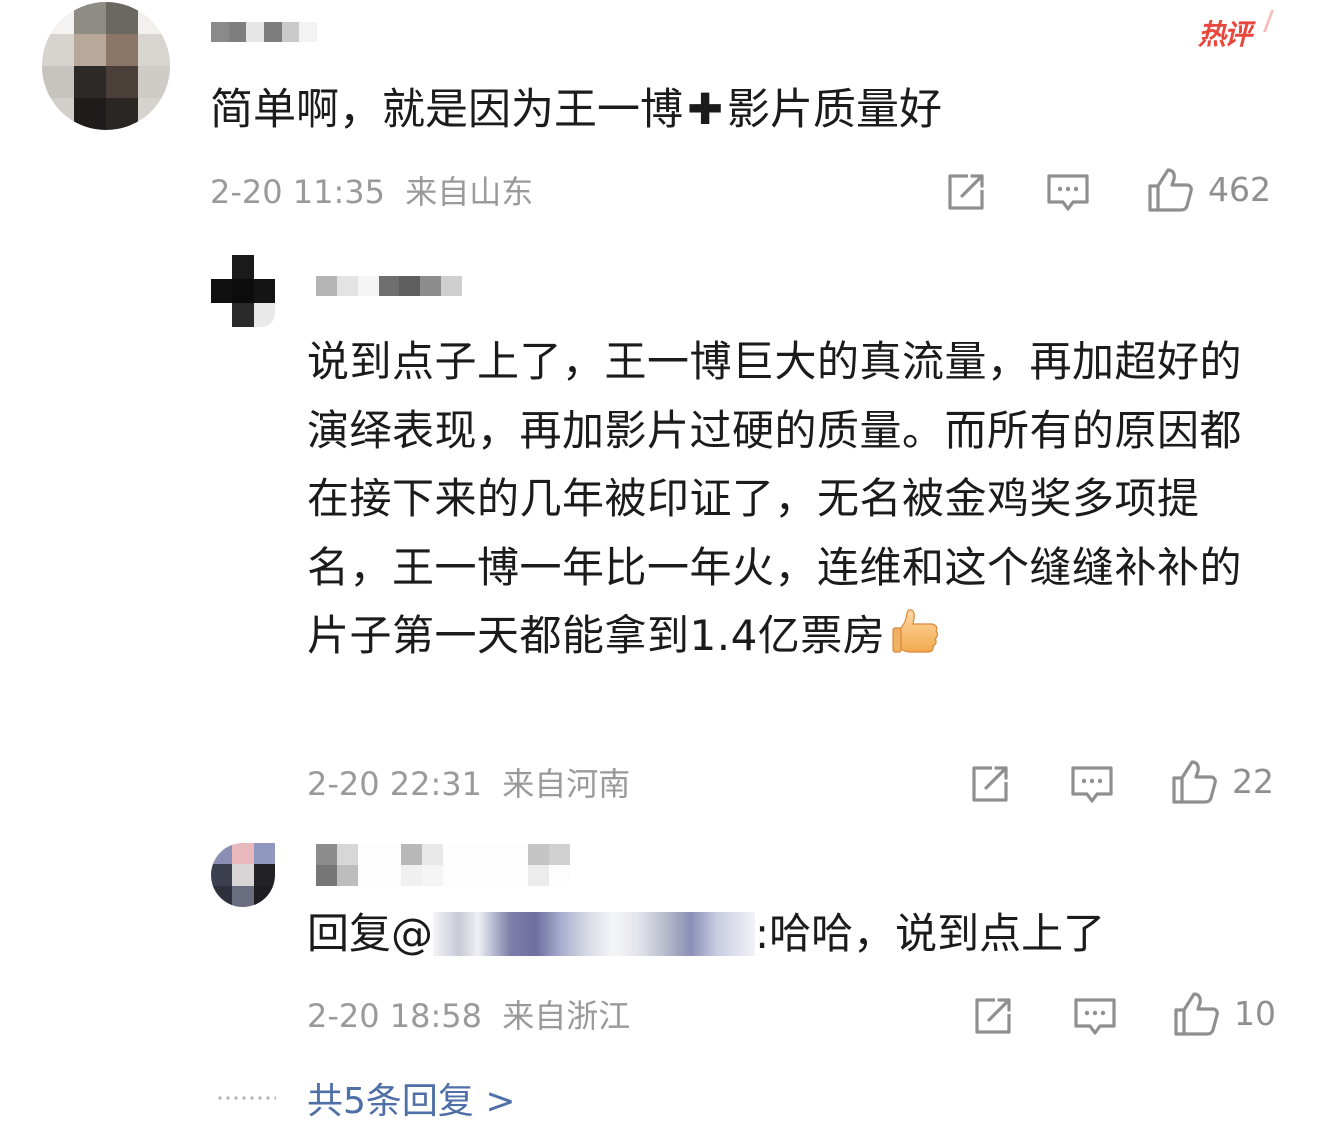 This screenshot has width=1320, height=1132. What do you see at coordinates (446, 110) in the screenshot?
I see `comment-text-part1: 简单啊，就是因为王一博` at bounding box center [446, 110].